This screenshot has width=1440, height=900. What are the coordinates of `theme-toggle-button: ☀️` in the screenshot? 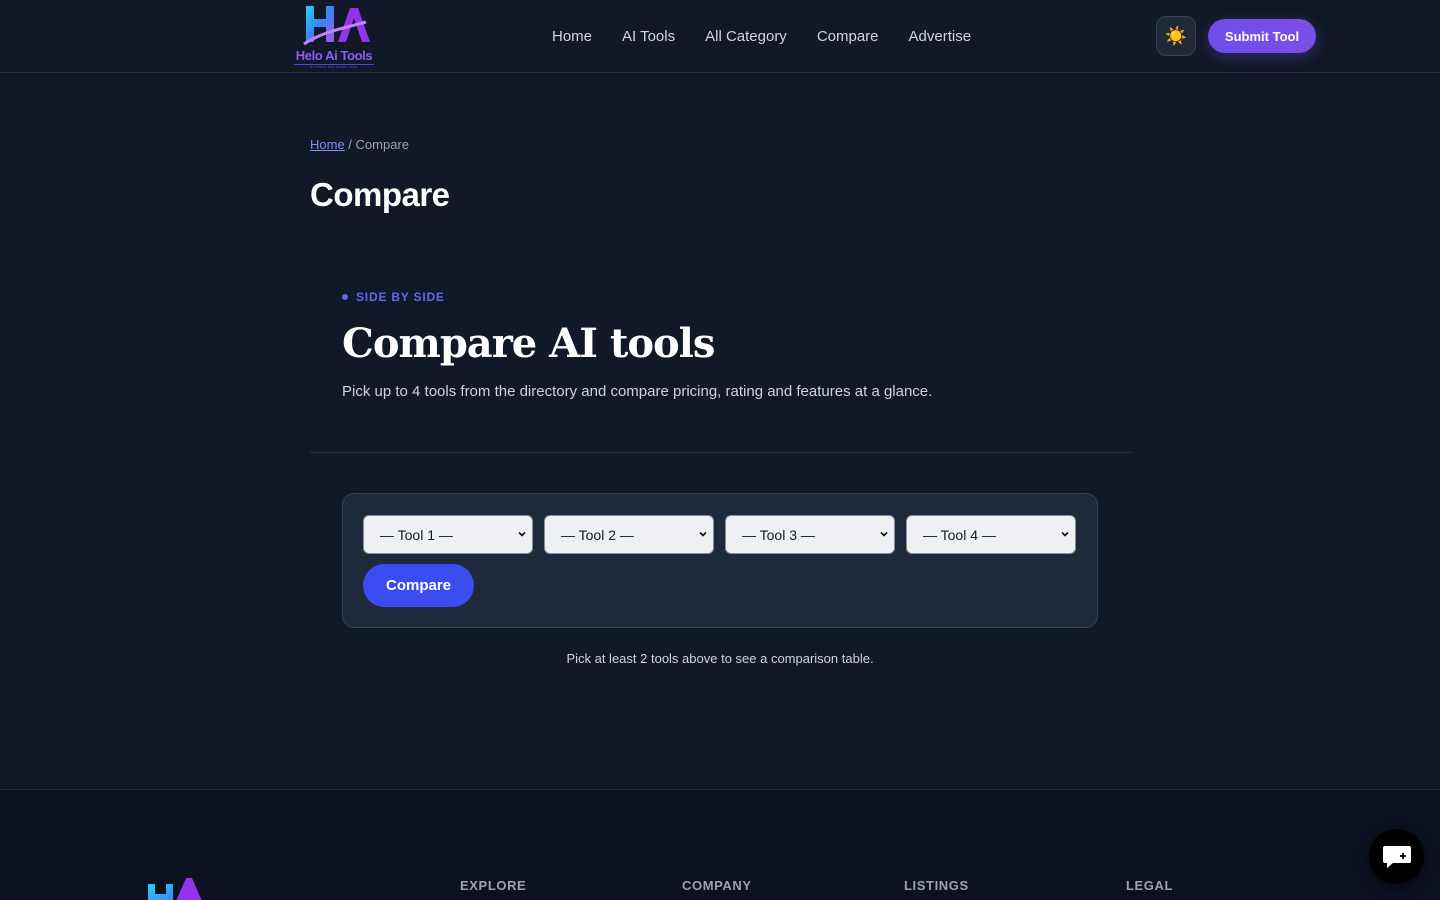 It's located at (1176, 36).